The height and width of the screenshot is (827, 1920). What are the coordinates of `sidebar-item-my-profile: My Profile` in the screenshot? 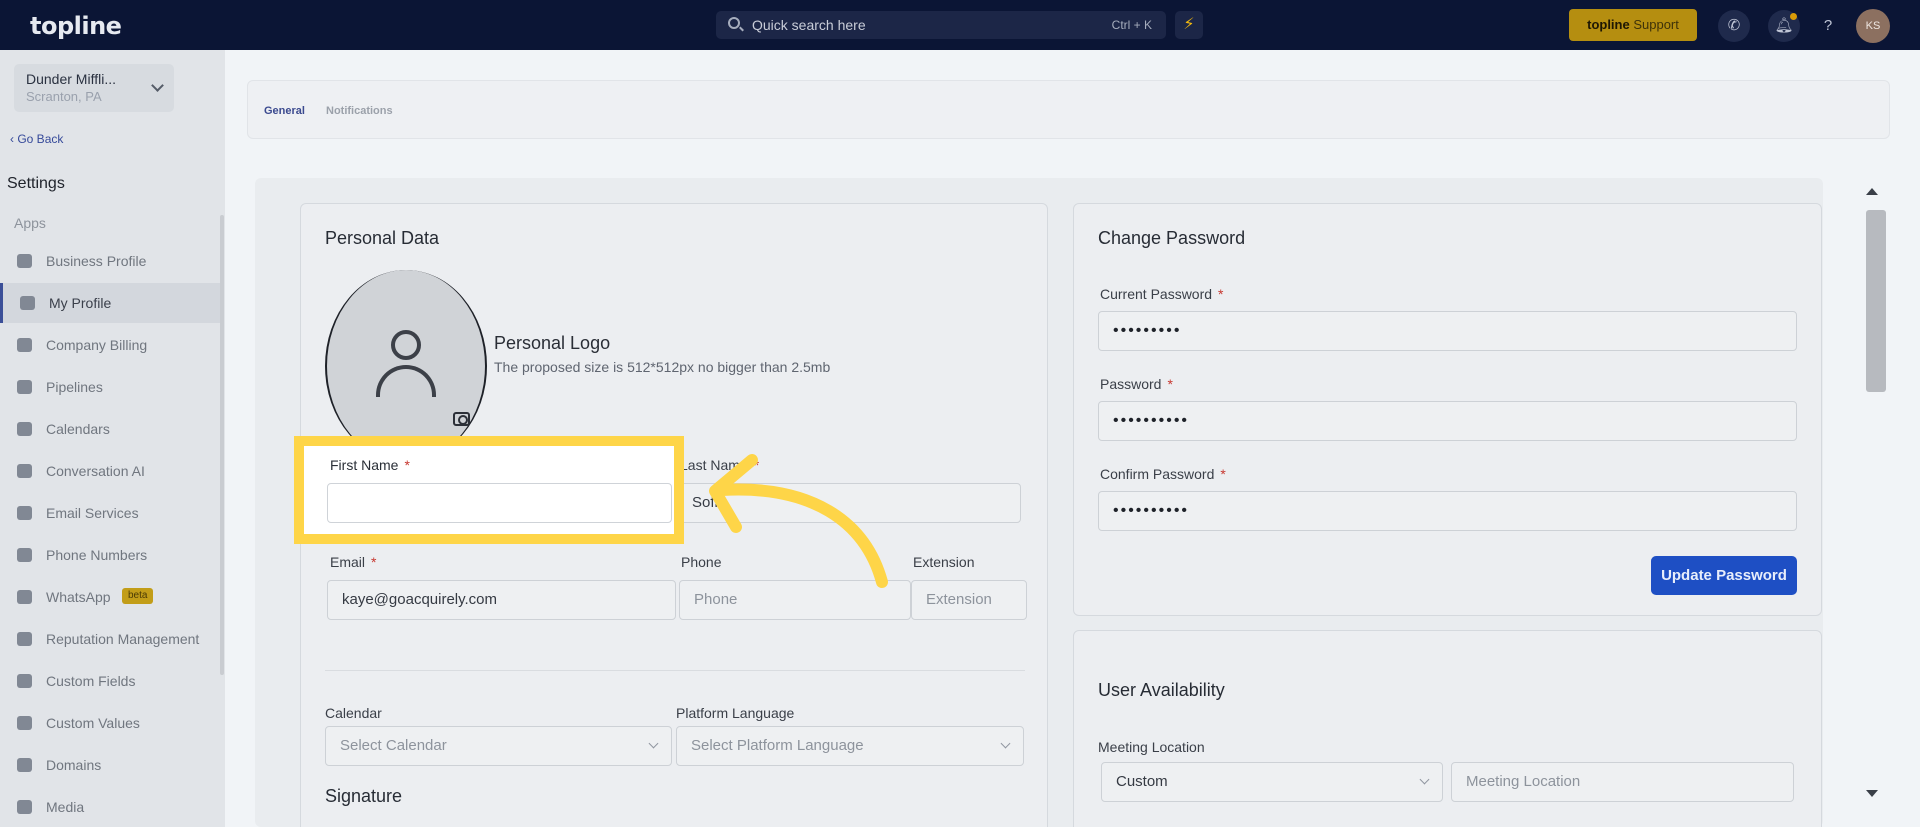 It's located at (111, 303).